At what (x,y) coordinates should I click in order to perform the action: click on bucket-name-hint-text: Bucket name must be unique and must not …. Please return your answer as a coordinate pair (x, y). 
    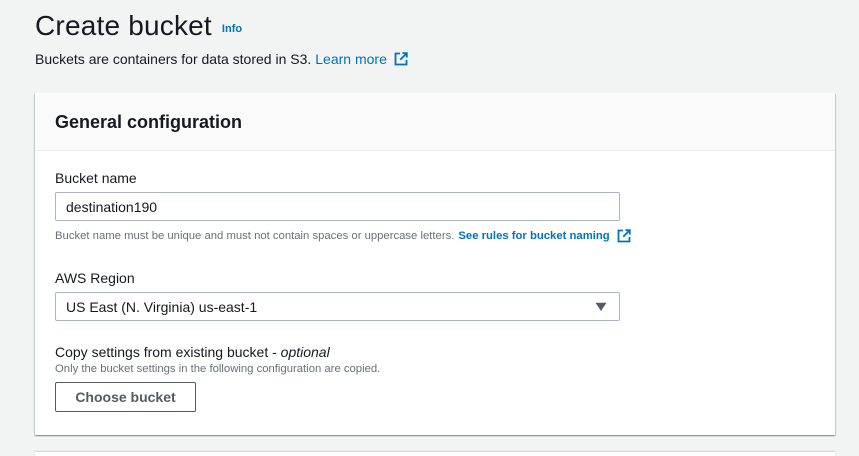
    Looking at the image, I should click on (255, 236).